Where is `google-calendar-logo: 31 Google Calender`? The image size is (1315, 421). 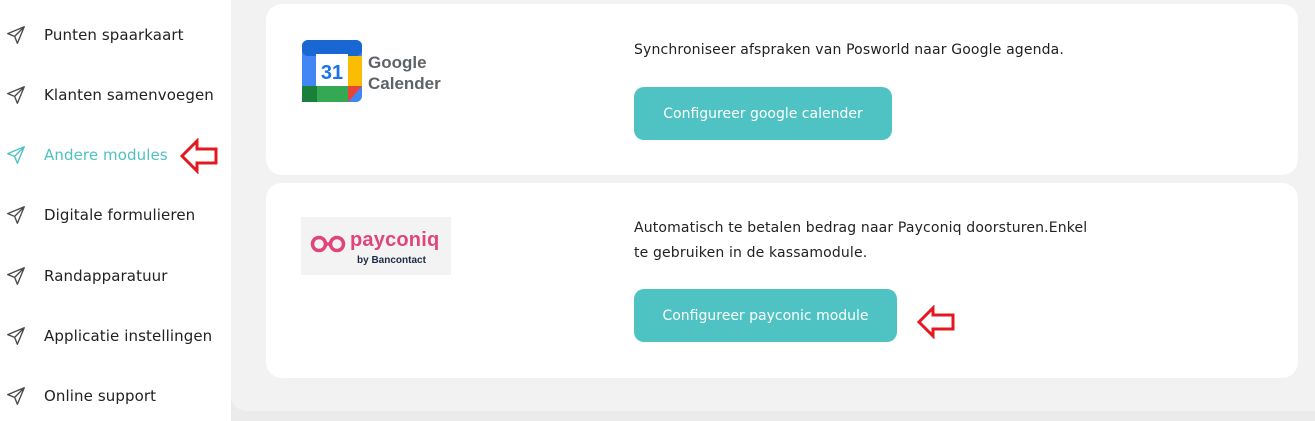 google-calendar-logo: 31 Google Calender is located at coordinates (382, 73).